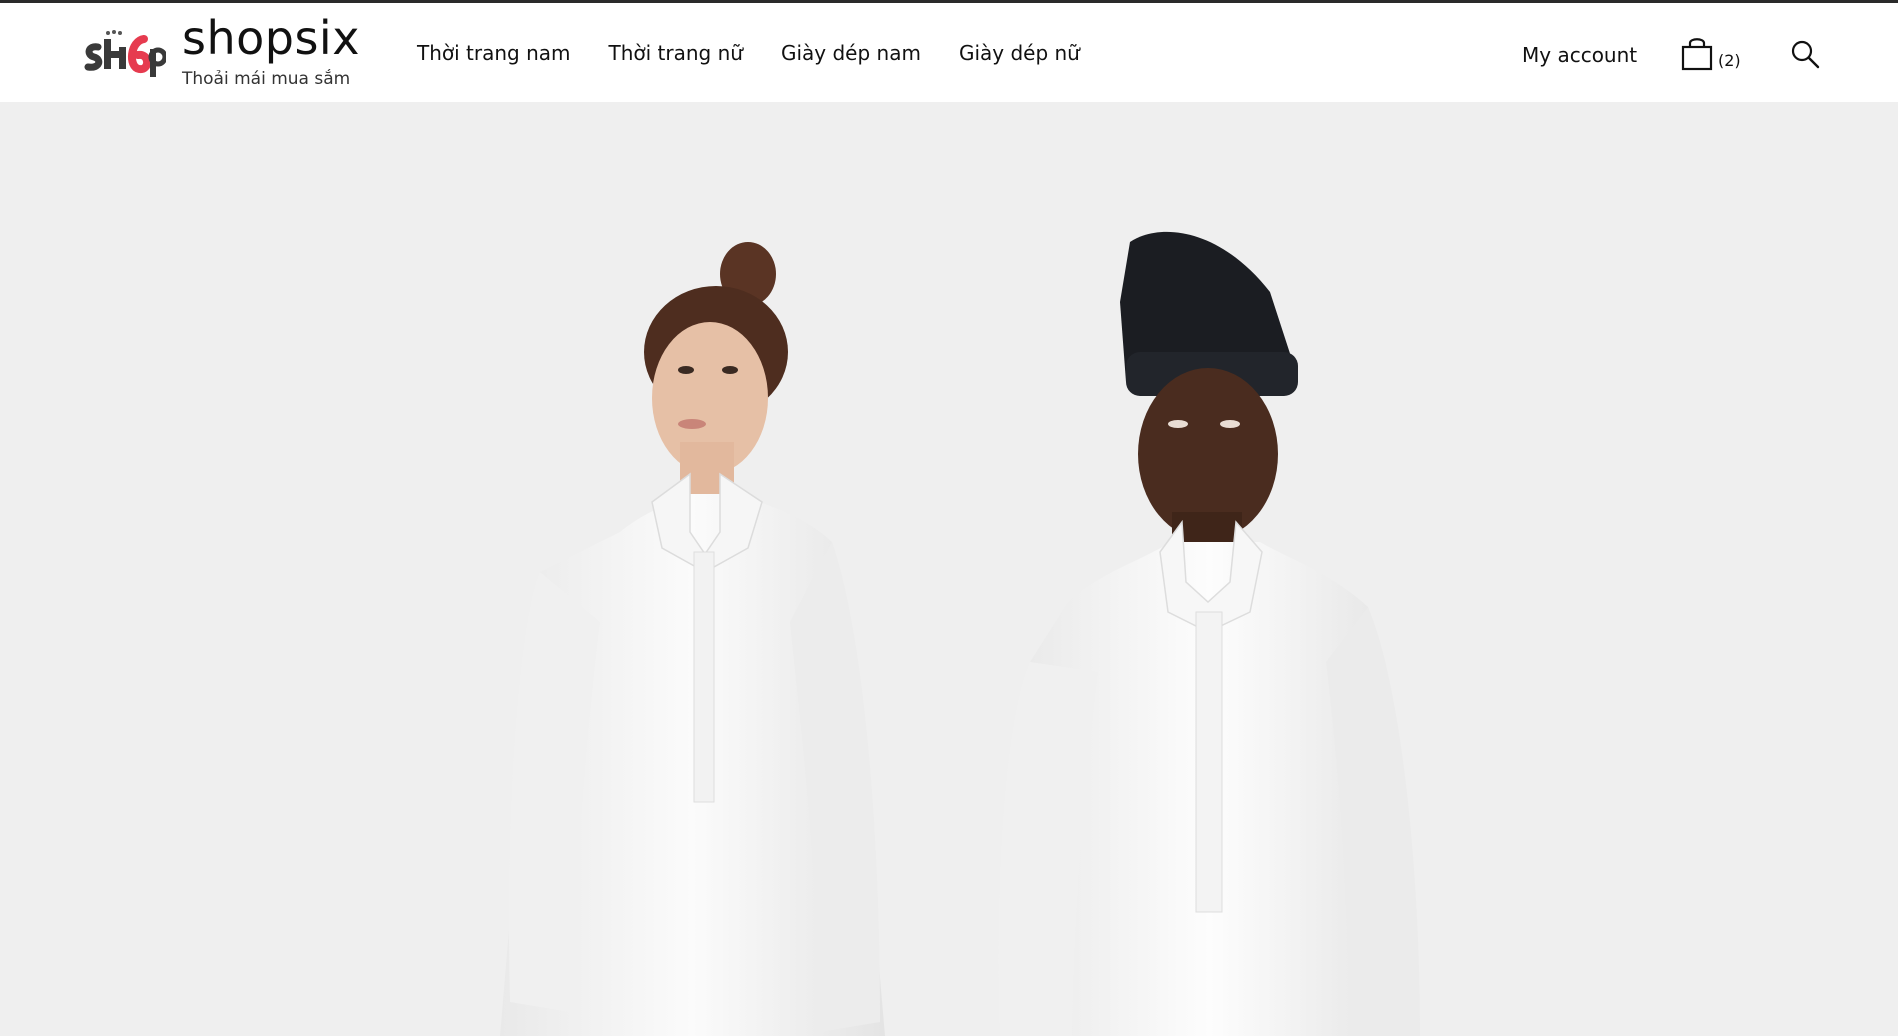 This screenshot has height=1036, width=1898. I want to click on cart-button: (2), so click(1713, 54).